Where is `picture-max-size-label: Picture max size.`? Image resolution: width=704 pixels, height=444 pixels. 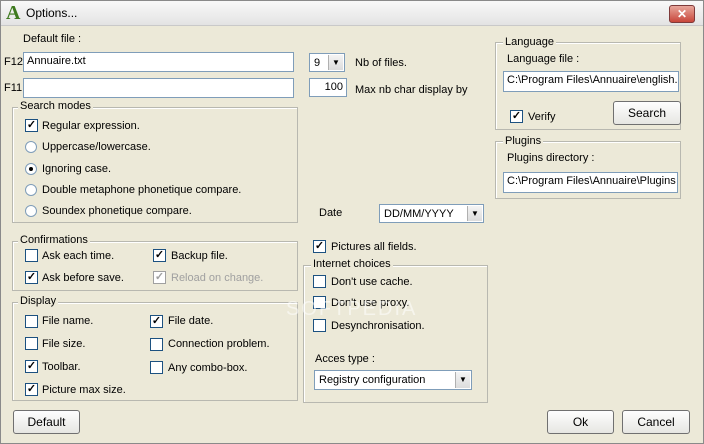
picture-max-size-label: Picture max size. is located at coordinates (84, 390).